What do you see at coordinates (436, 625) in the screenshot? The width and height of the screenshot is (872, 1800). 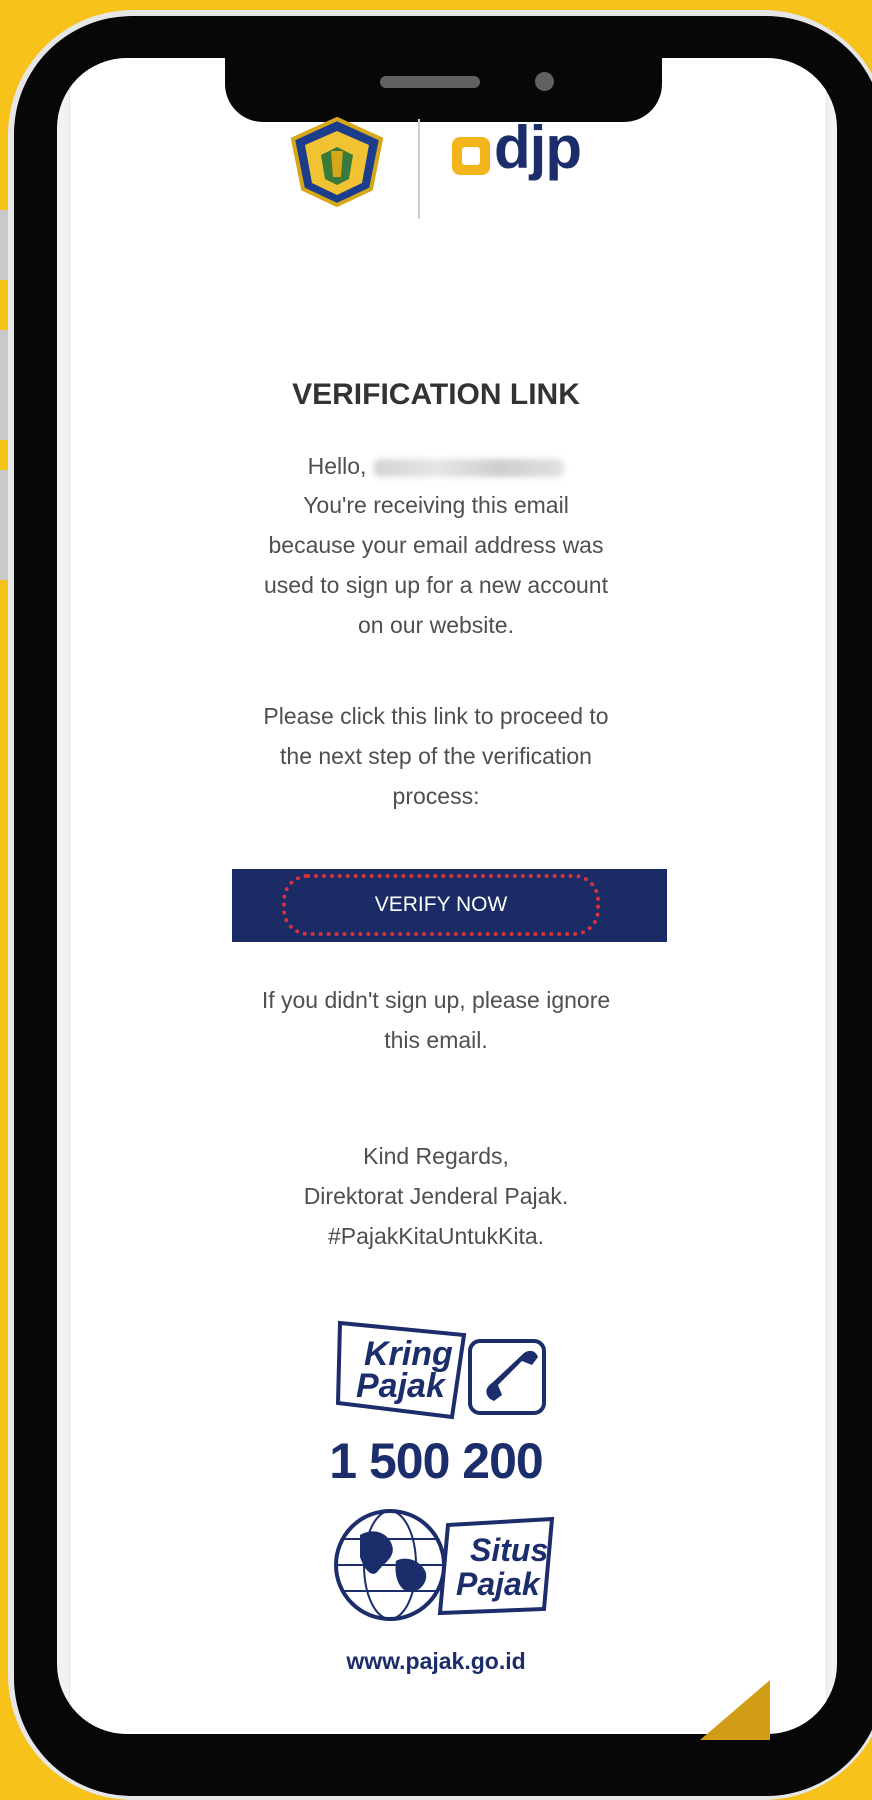 I see `intro-line: on our website.` at bounding box center [436, 625].